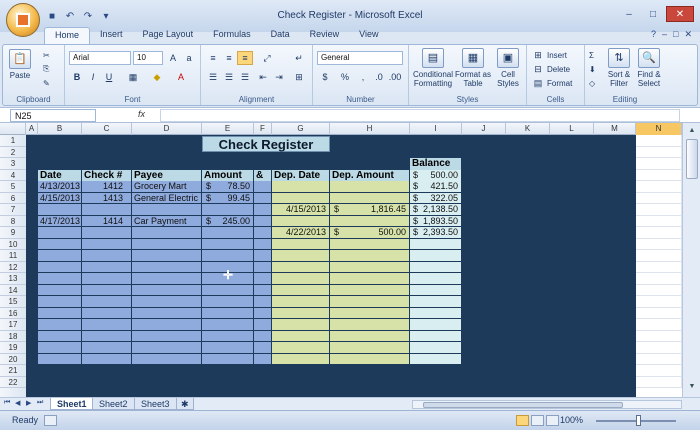  What do you see at coordinates (13, 279) in the screenshot?
I see `row-header-13: 13` at bounding box center [13, 279].